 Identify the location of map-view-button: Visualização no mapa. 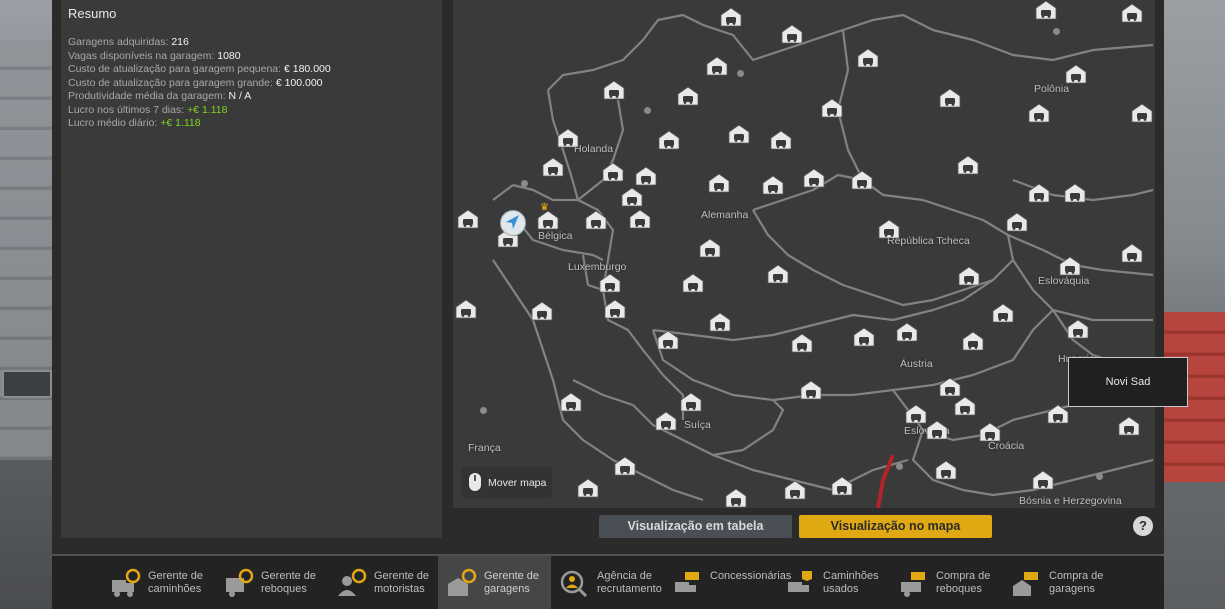
(895, 526).